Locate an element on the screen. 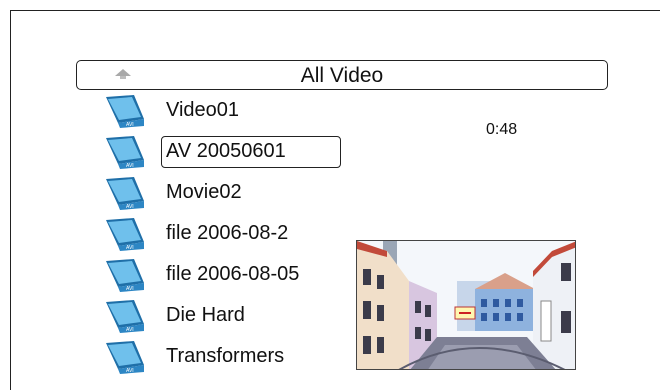 This screenshot has width=660, height=390. folder-title: All Video is located at coordinates (342, 75).